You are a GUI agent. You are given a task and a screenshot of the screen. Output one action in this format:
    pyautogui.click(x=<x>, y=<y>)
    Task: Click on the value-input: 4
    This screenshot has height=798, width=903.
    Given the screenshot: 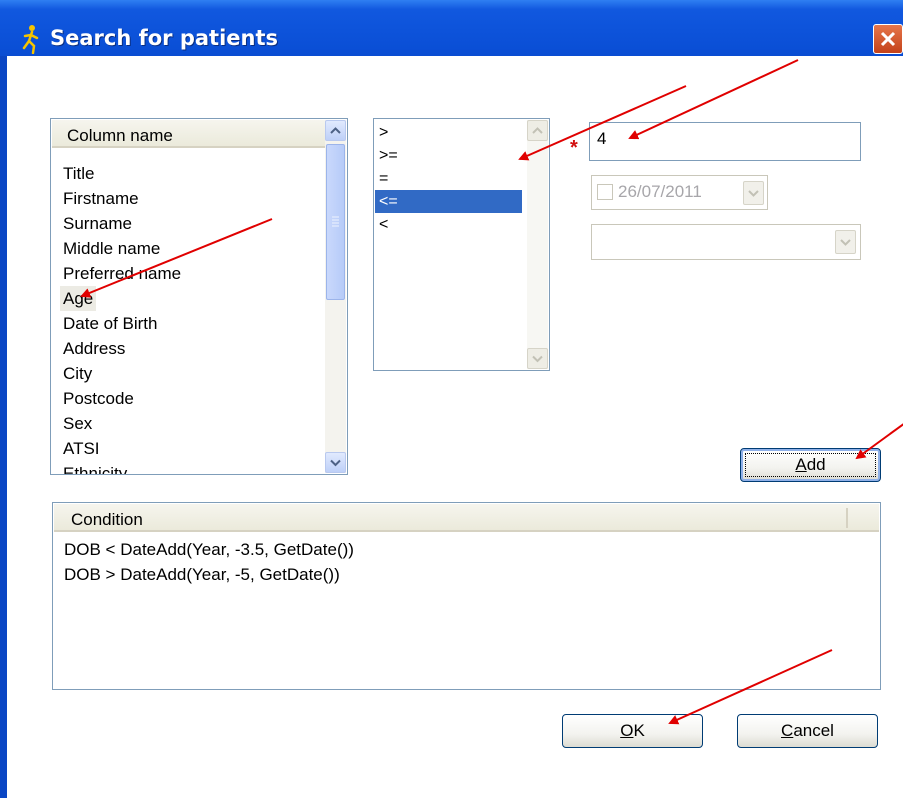 What is the action you would take?
    pyautogui.click(x=725, y=141)
    